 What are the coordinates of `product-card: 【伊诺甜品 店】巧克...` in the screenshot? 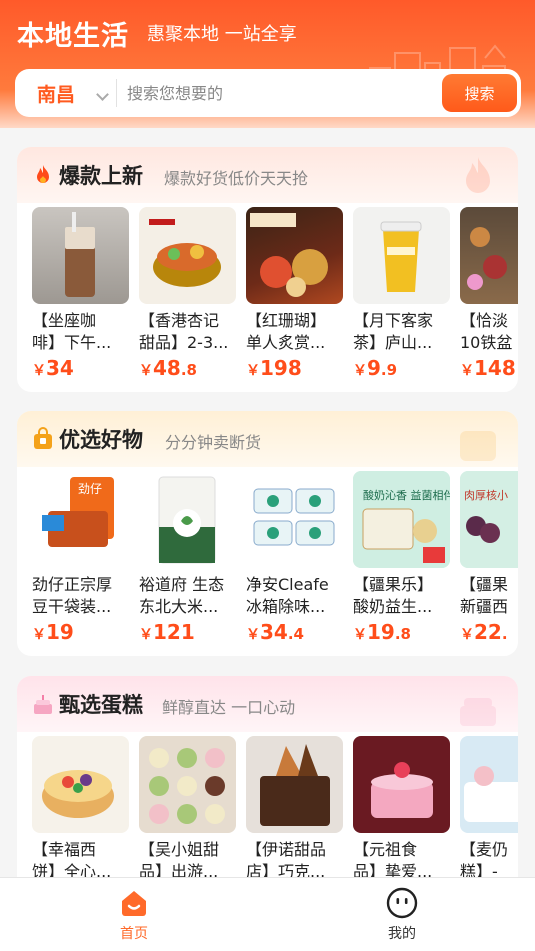 It's located at (295, 809).